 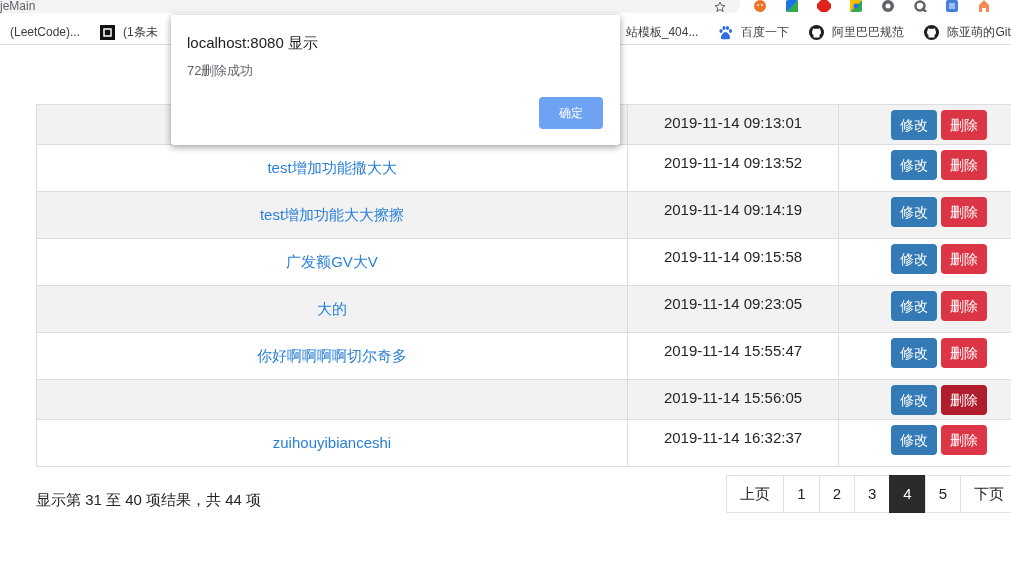 I want to click on paw-icon, so click(x=726, y=32).